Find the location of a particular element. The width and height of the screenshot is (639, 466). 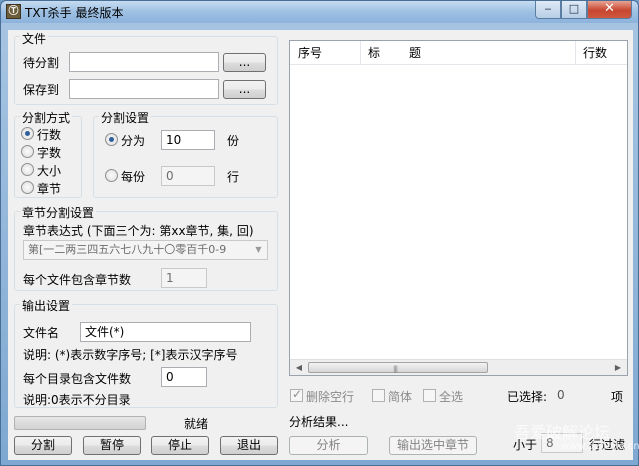

parts-radio is located at coordinates (111, 139).